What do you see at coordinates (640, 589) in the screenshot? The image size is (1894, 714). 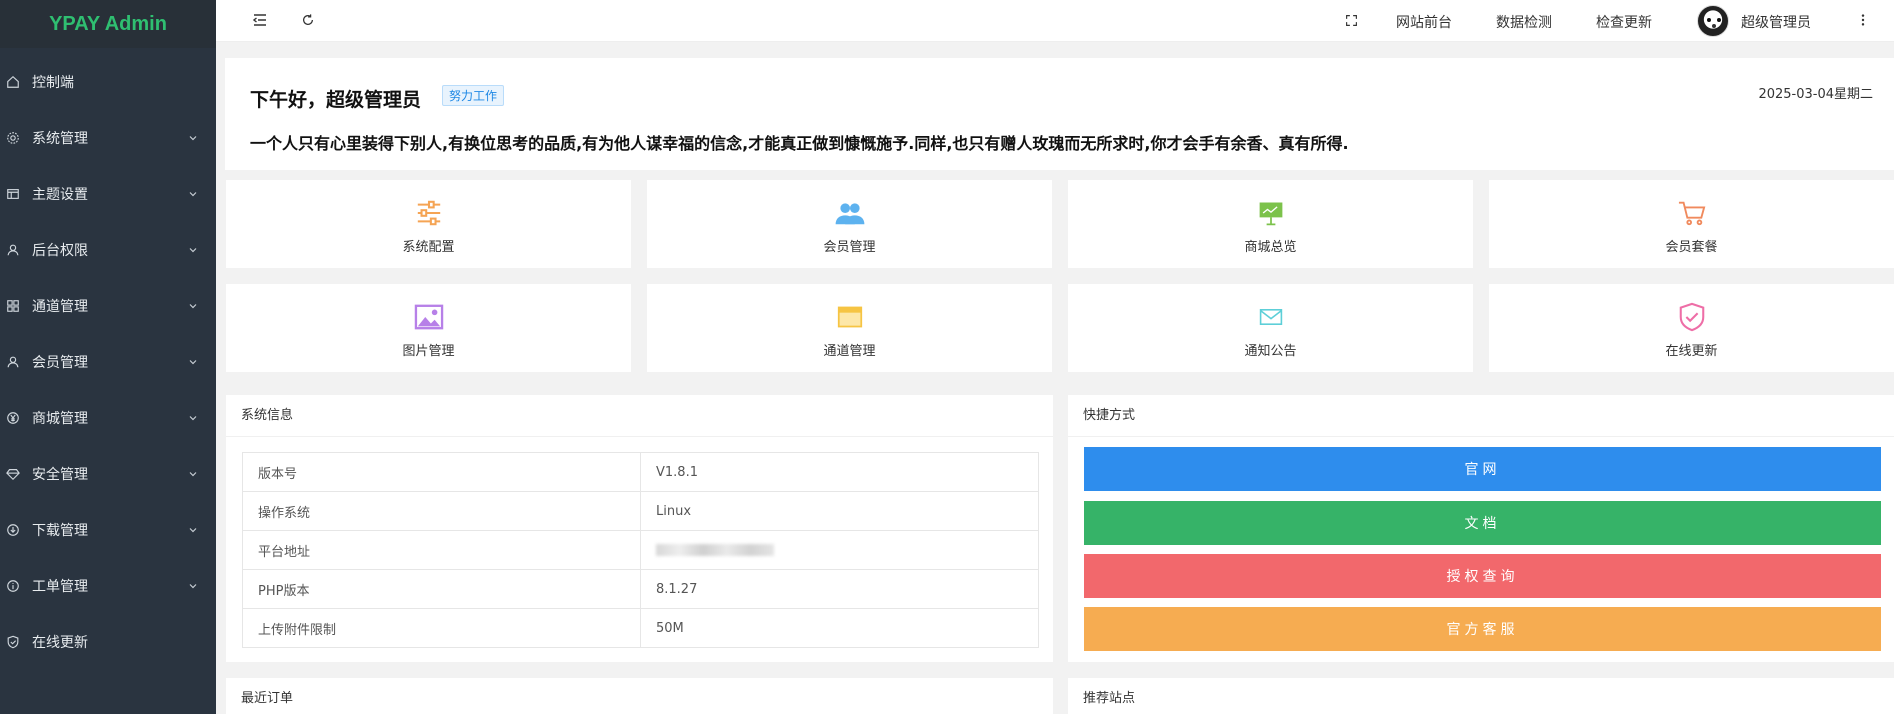 I see `table-row: PHP版本 8.1.27` at bounding box center [640, 589].